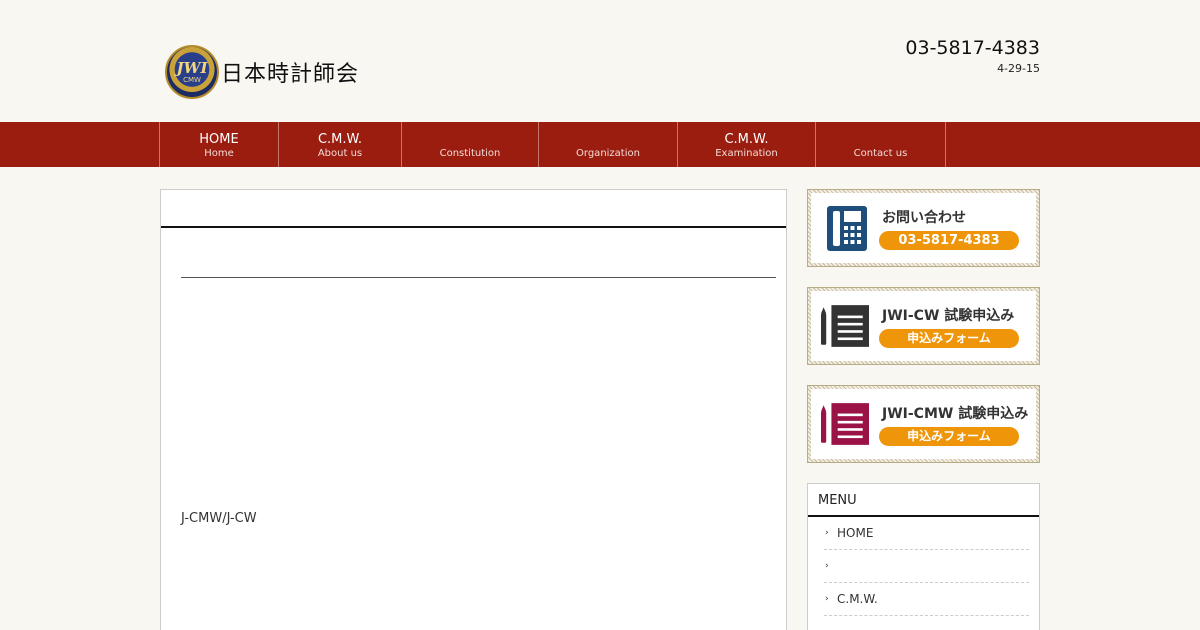  Describe the element at coordinates (923, 500) in the screenshot. I see `menu-title: MENU` at that location.